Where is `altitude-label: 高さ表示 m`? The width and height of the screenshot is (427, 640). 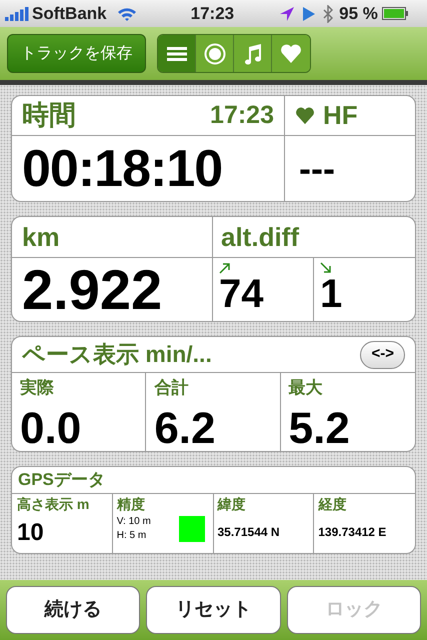
altitude-label: 高さ表示 m is located at coordinates (53, 504).